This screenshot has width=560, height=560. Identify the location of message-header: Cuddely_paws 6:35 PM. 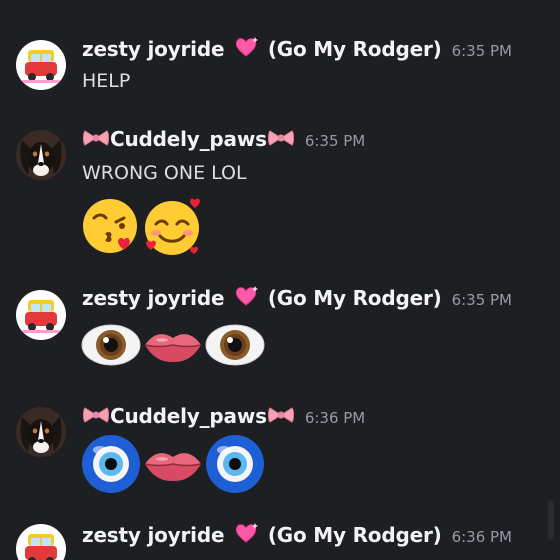
(223, 141).